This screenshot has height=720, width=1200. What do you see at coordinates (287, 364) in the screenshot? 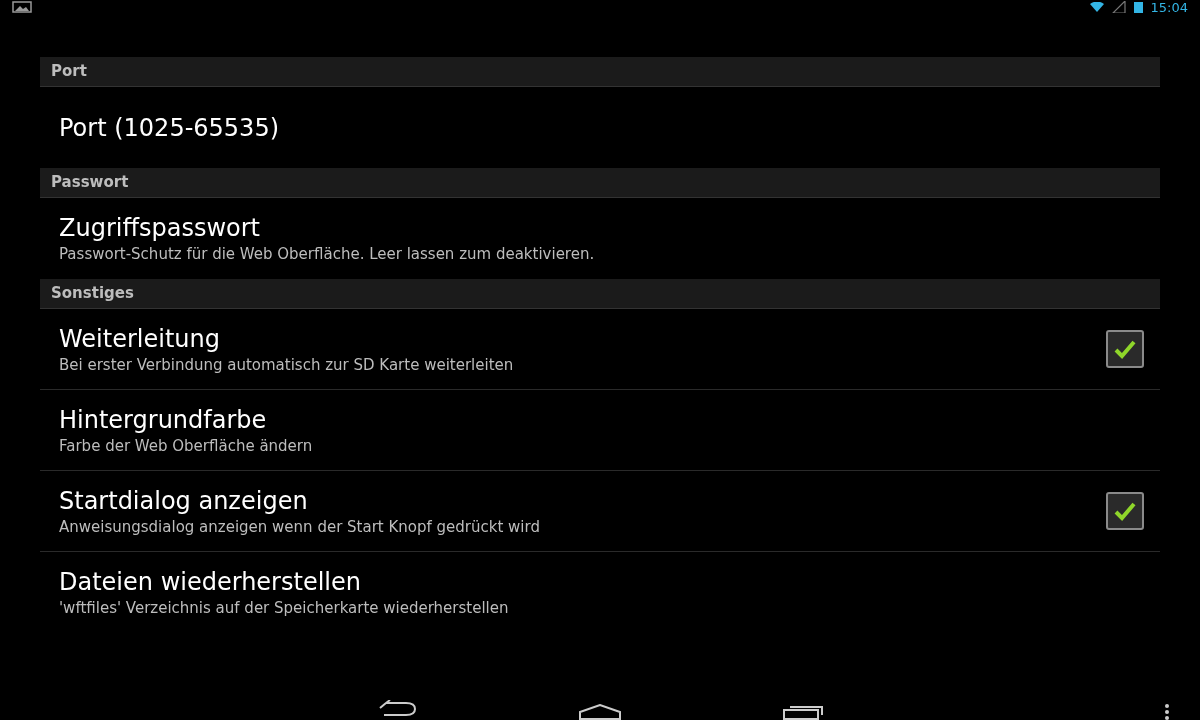
I see `preference-summary: Bei erster Verbindung automatisch zur SD Karte weiterleiten` at bounding box center [287, 364].